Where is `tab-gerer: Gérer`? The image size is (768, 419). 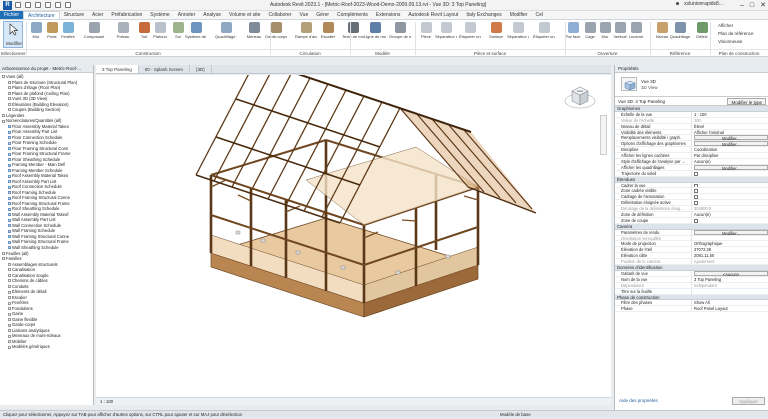
tab-gerer: Gérer is located at coordinates (322, 15).